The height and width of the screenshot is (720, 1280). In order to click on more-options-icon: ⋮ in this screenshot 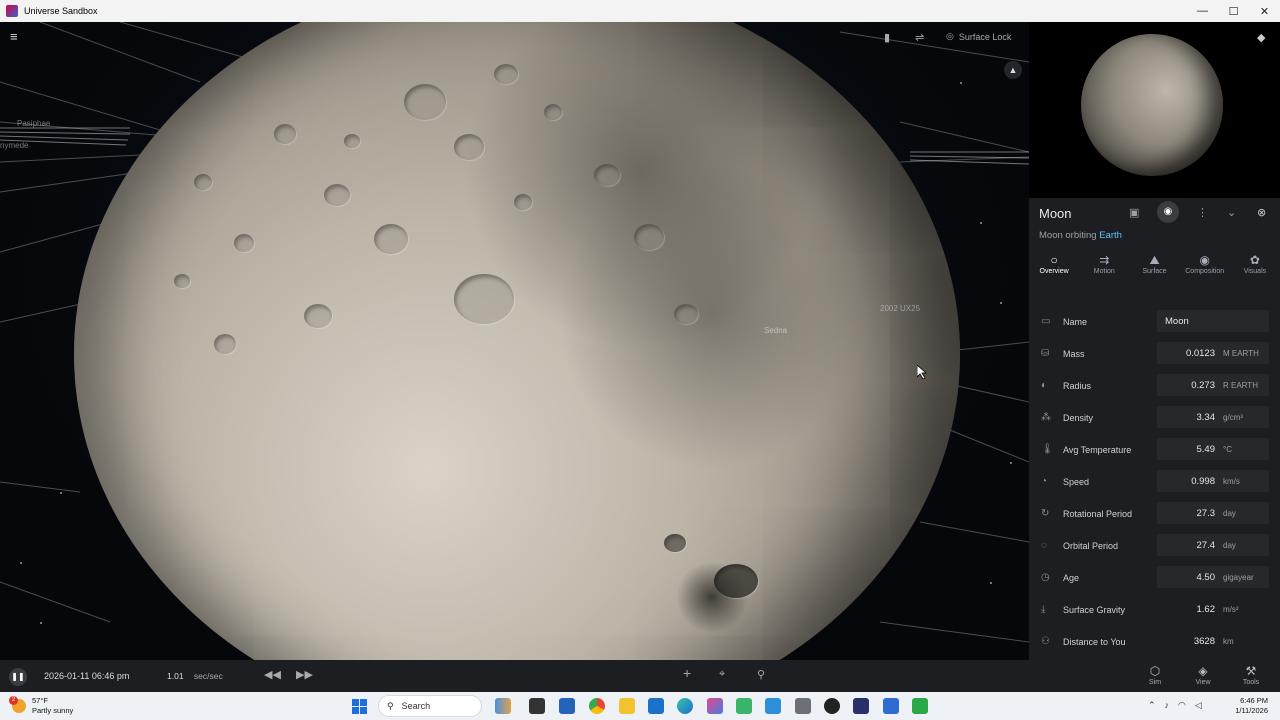, I will do `click(1202, 212)`.